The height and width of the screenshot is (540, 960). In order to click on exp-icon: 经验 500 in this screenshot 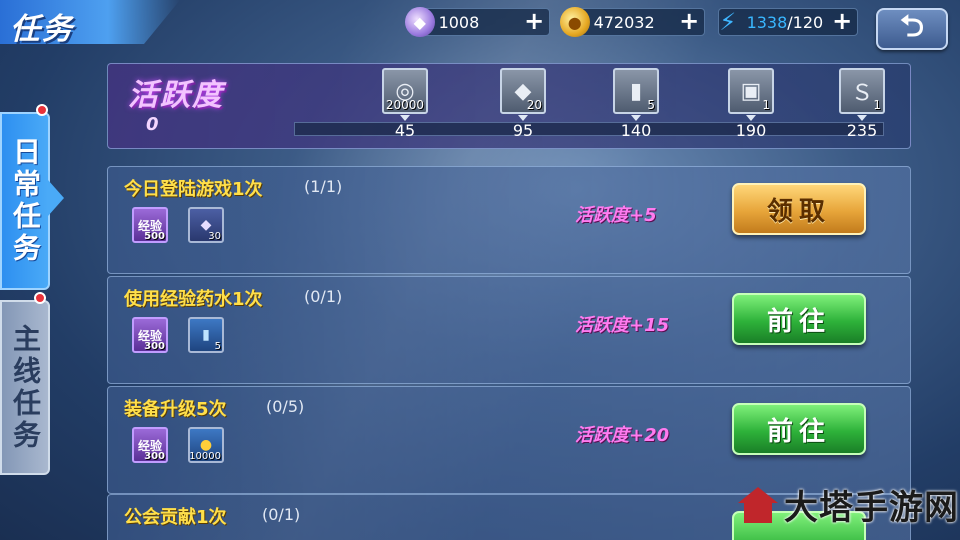, I will do `click(150, 225)`.